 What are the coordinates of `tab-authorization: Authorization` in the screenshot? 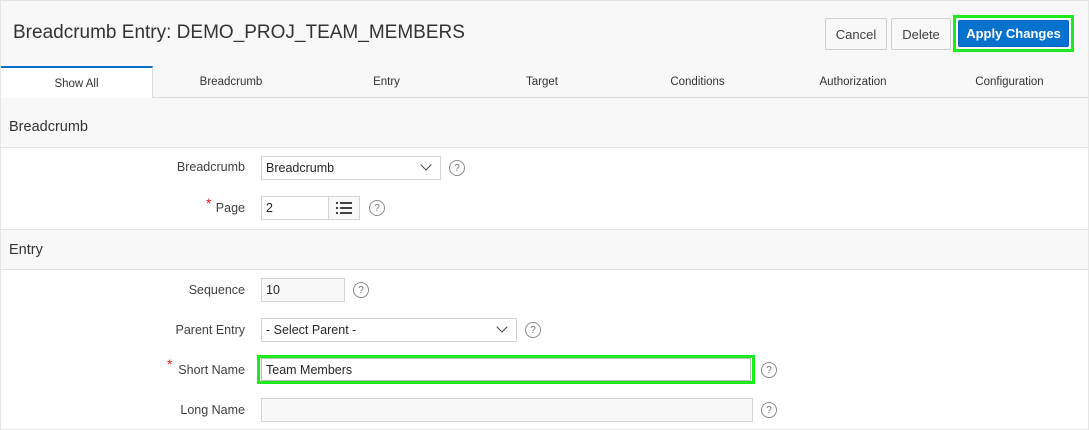 It's located at (853, 82).